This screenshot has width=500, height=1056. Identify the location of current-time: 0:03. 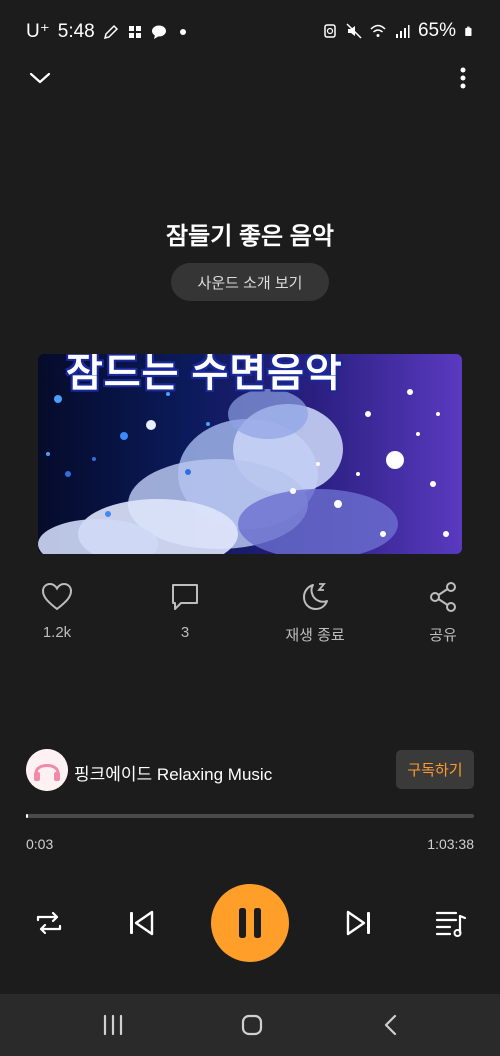
(40, 844).